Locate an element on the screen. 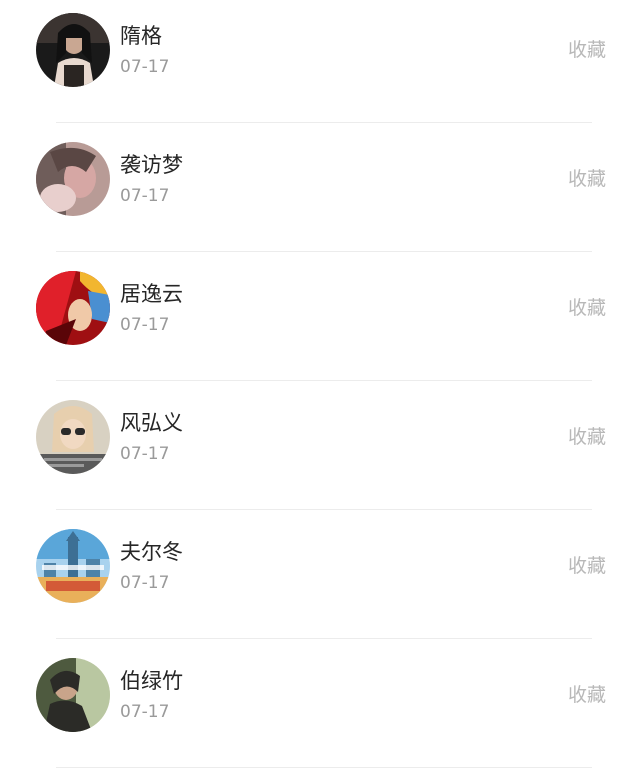 This screenshot has width=640, height=774. avatar-portrait-dark-icon is located at coordinates (73, 50).